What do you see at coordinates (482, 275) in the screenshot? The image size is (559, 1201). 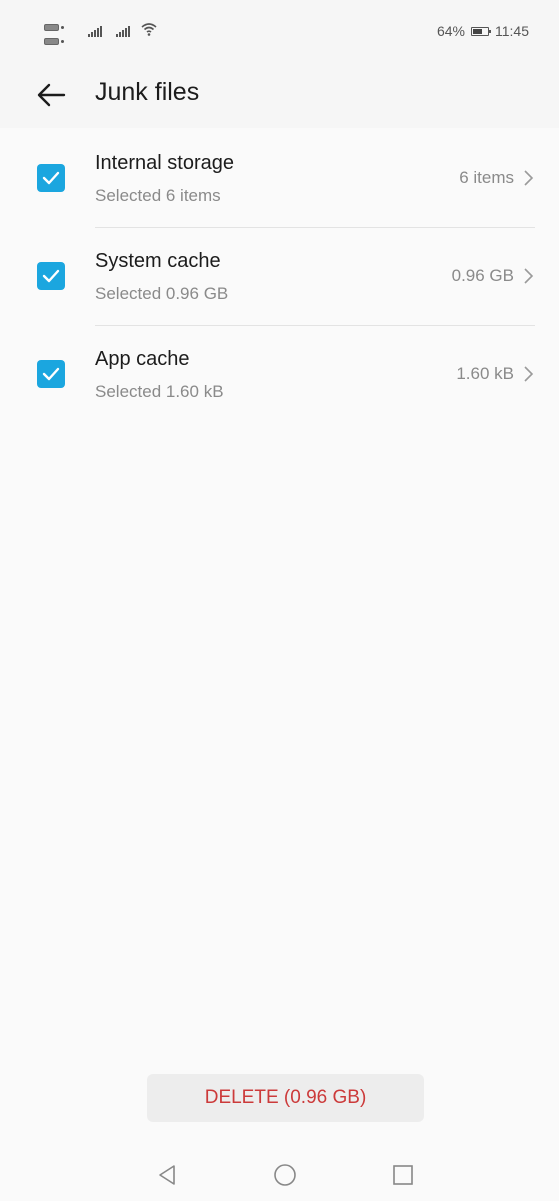 I see `item-value: 0.96 GB` at bounding box center [482, 275].